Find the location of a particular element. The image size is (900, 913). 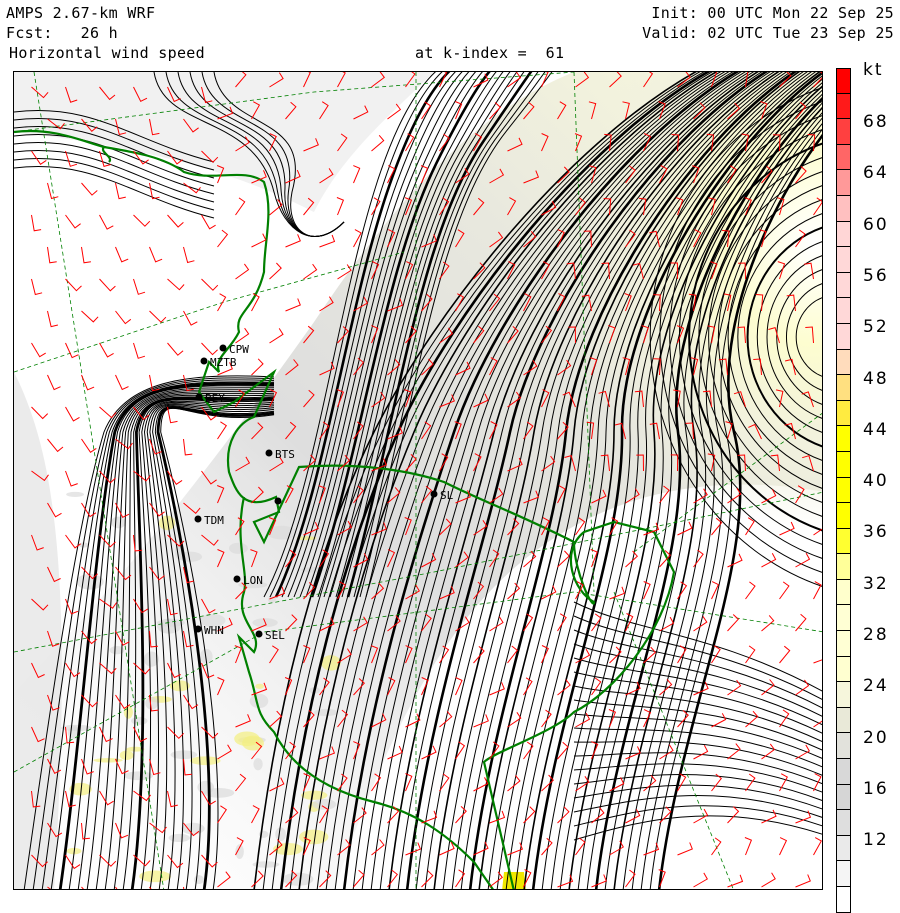

colorbar-label: 36 is located at coordinates (876, 532).